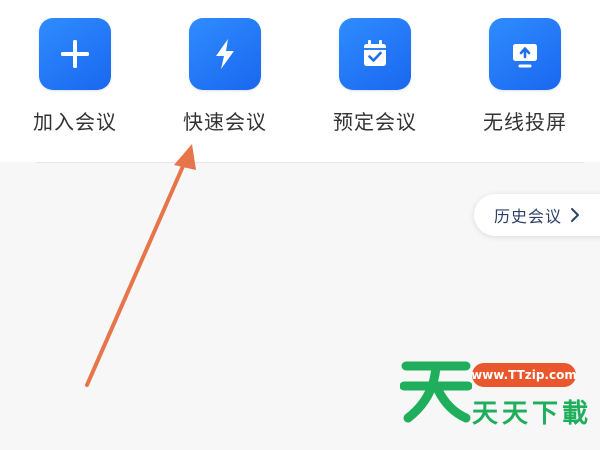  I want to click on watermark-name: 天天下載, so click(532, 414).